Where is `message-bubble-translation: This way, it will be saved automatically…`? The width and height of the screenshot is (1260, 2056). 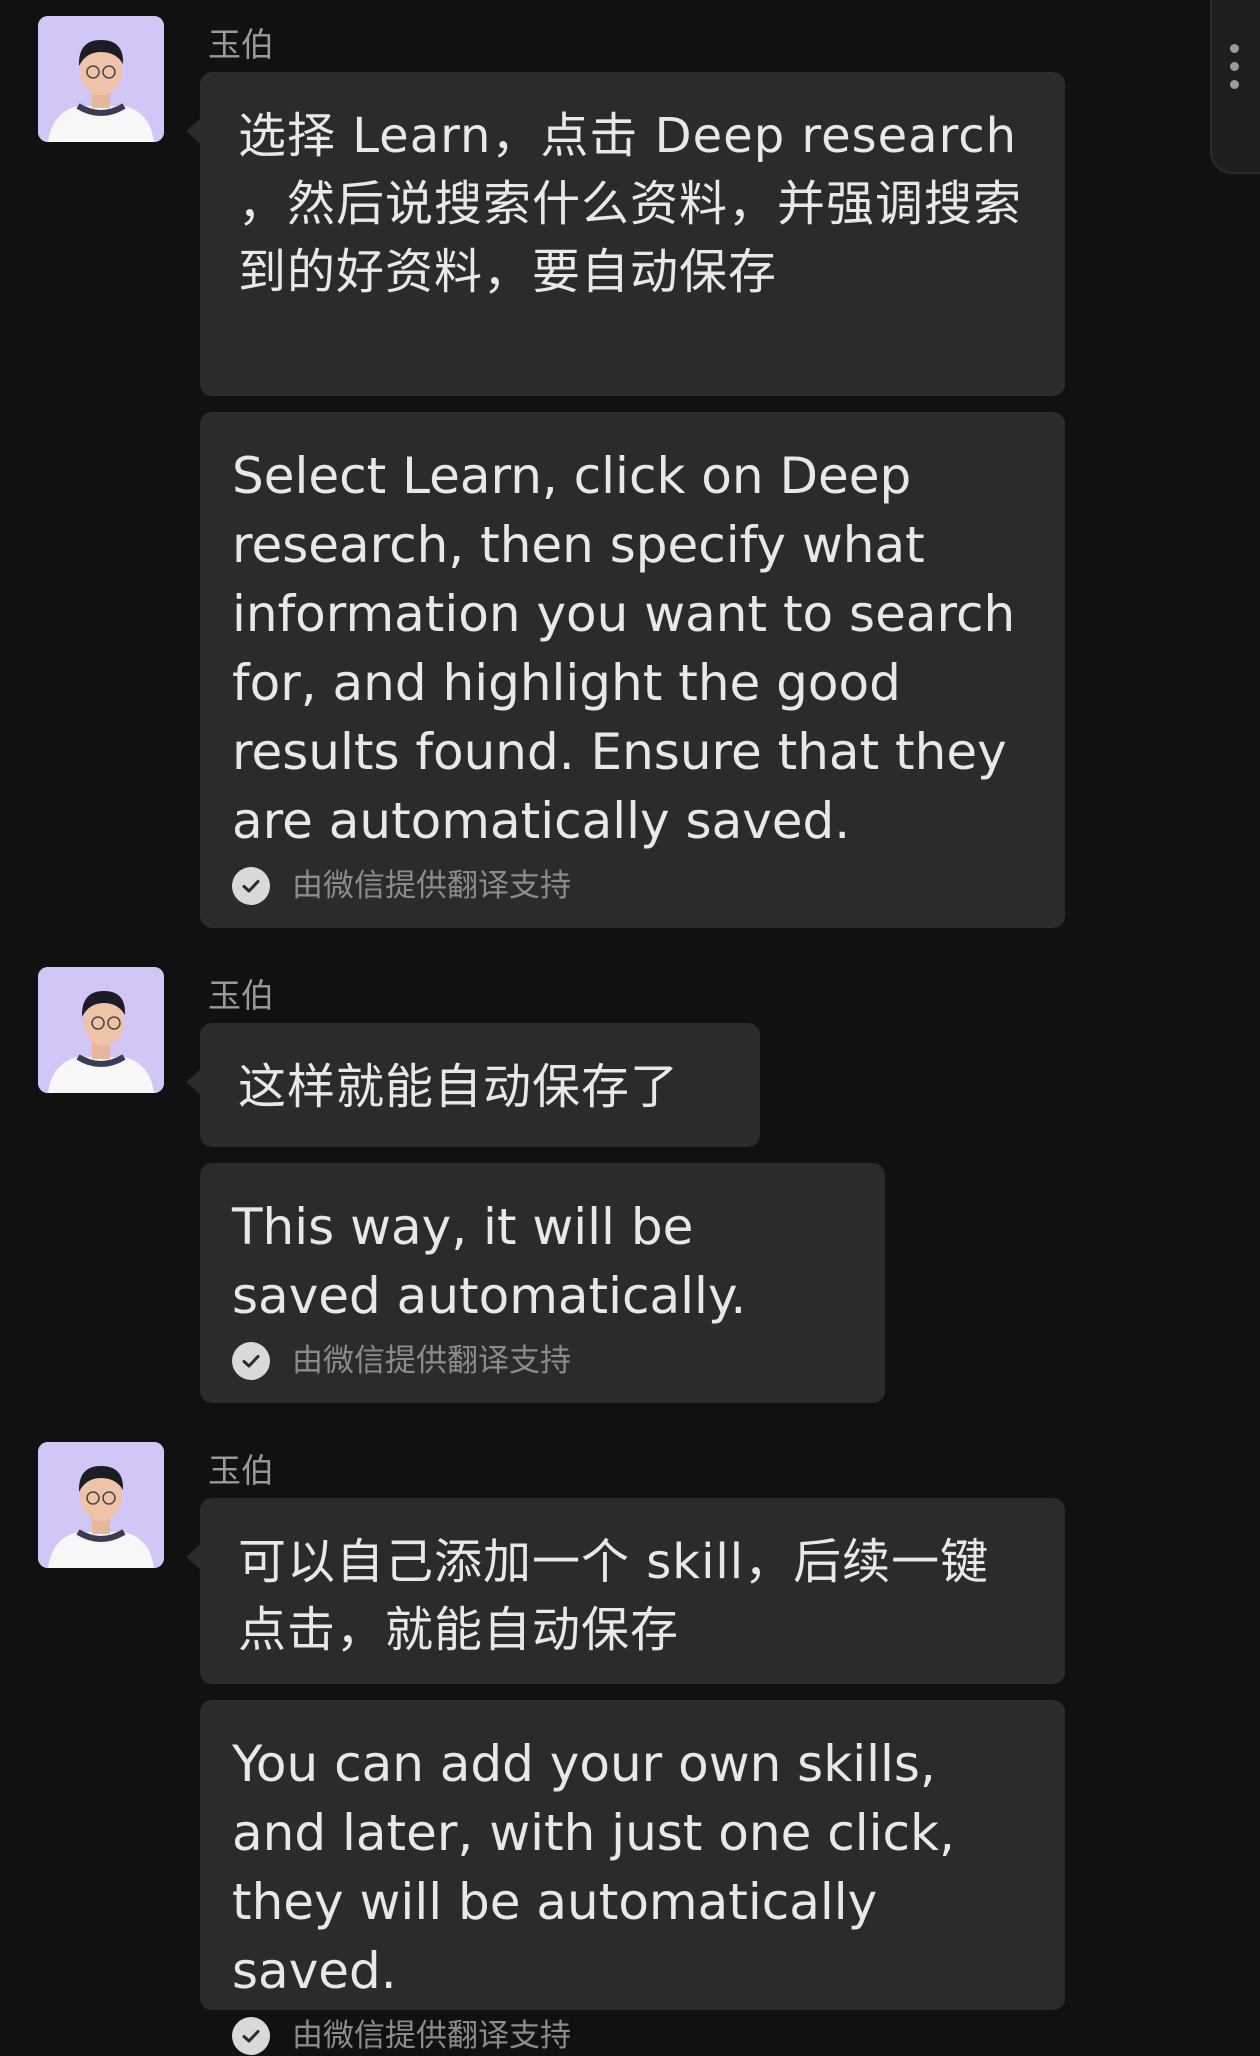 message-bubble-translation: This way, it will be saved automatically… is located at coordinates (542, 1283).